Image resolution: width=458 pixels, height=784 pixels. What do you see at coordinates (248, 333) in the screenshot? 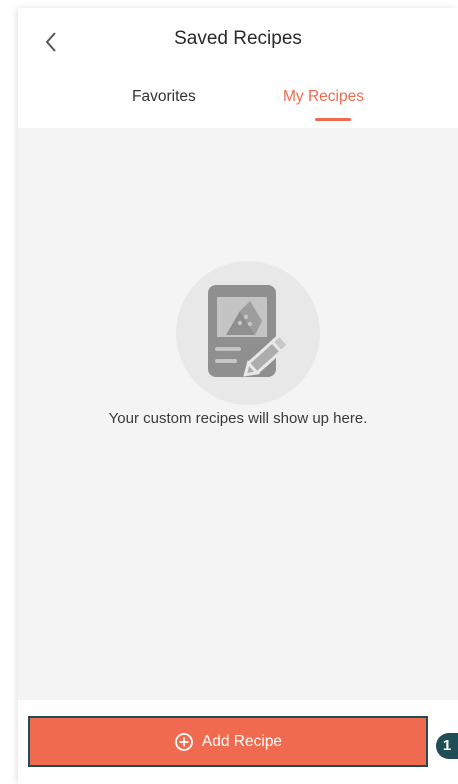
I see `recipe-document-icon` at bounding box center [248, 333].